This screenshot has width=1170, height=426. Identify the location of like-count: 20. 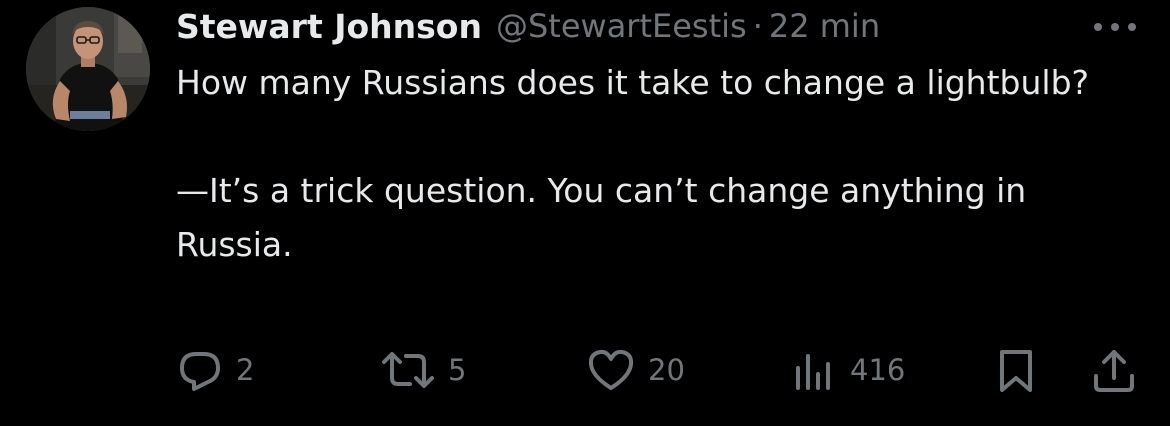
(666, 370).